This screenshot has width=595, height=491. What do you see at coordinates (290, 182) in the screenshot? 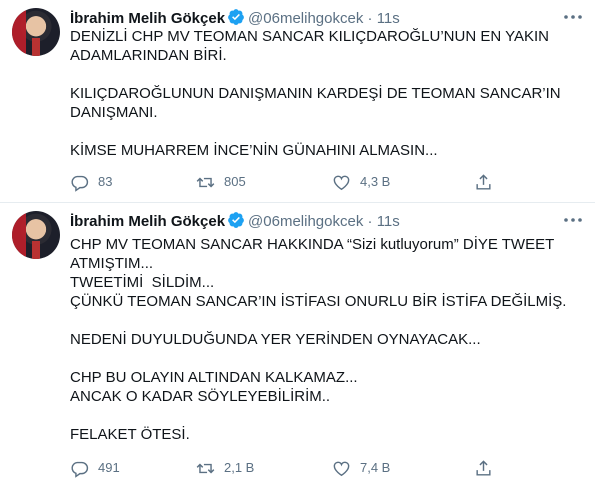
I see `tweet-actions: 83 805 4,3 B` at bounding box center [290, 182].